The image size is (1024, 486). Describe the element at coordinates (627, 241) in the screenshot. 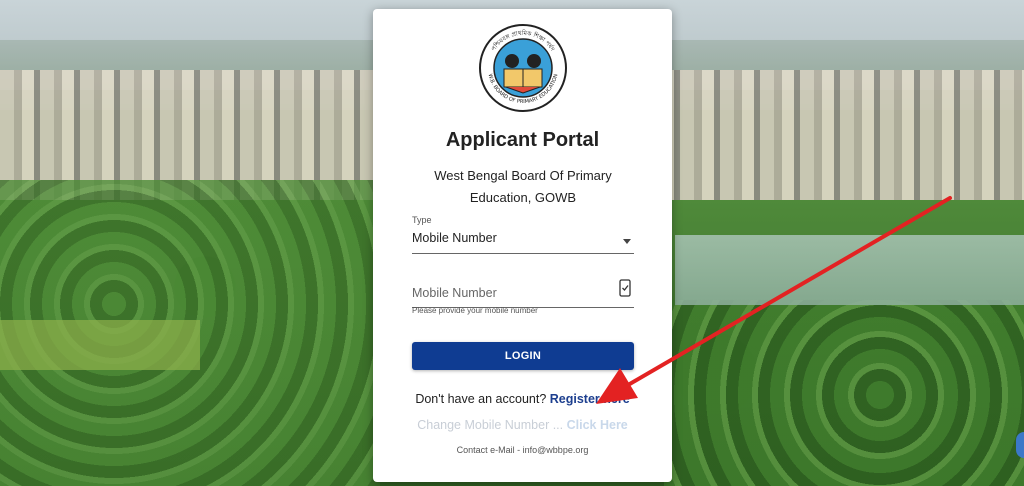

I see `chevron-down-icon` at that location.